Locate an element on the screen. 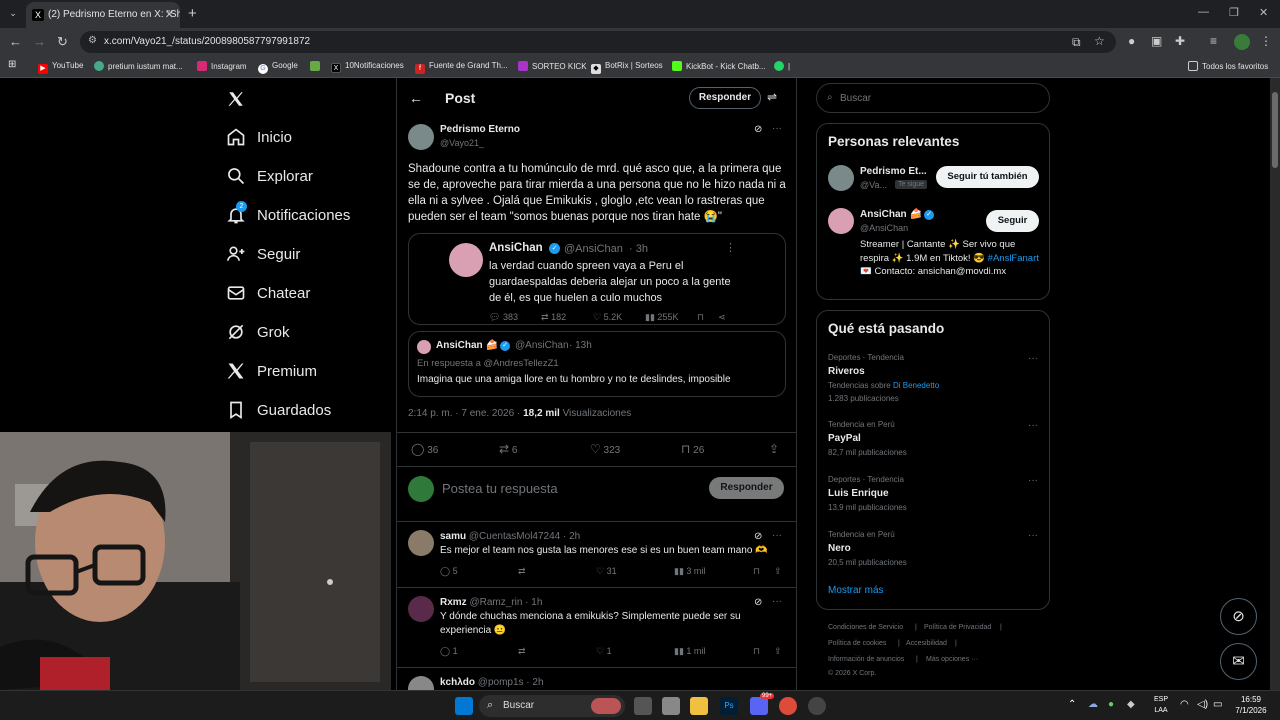 This screenshot has height=720, width=1280. reply-likes: ♡ 31 is located at coordinates (606, 571).